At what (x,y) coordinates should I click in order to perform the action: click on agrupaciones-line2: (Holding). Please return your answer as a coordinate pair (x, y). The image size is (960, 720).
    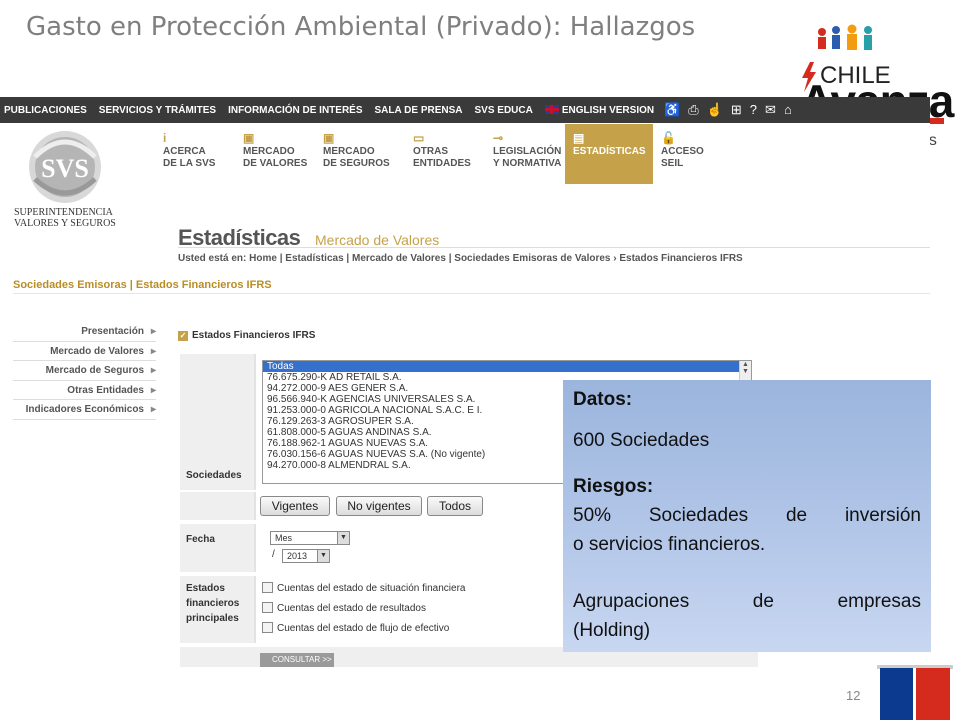
    Looking at the image, I should click on (612, 630).